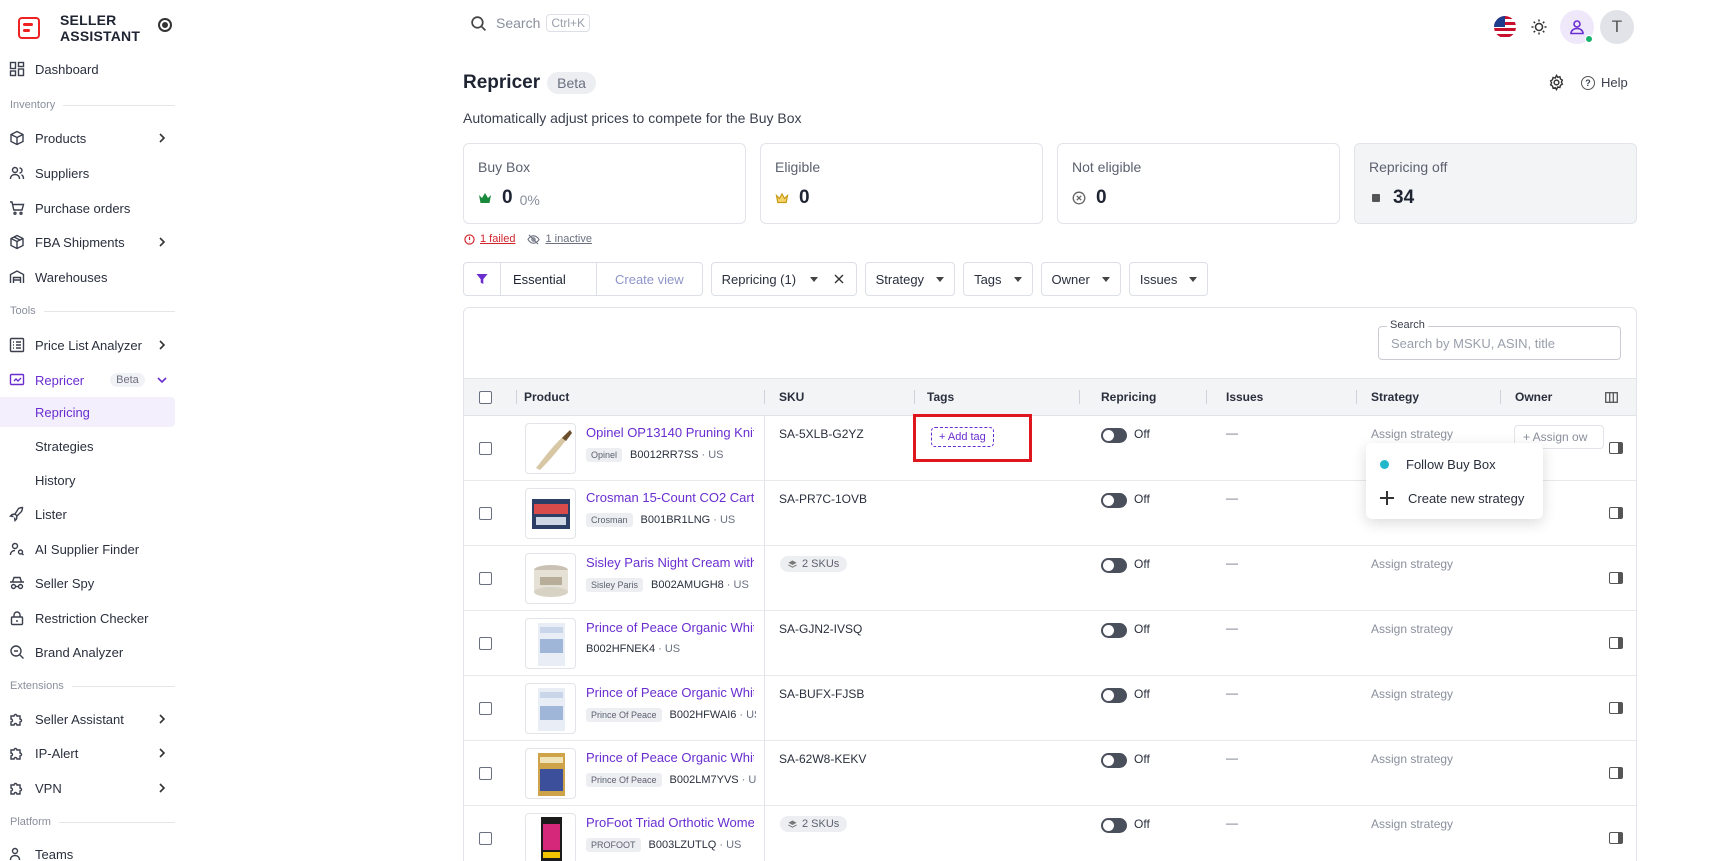 The height and width of the screenshot is (861, 1726). Describe the element at coordinates (489, 239) in the screenshot. I see `failed-link: 1 failed` at that location.